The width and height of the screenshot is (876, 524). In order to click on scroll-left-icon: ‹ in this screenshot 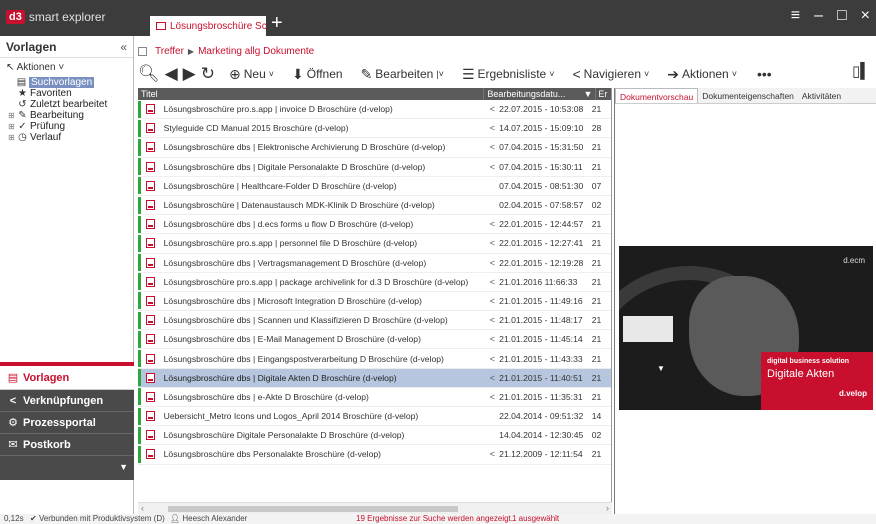, I will do `click(142, 508)`.